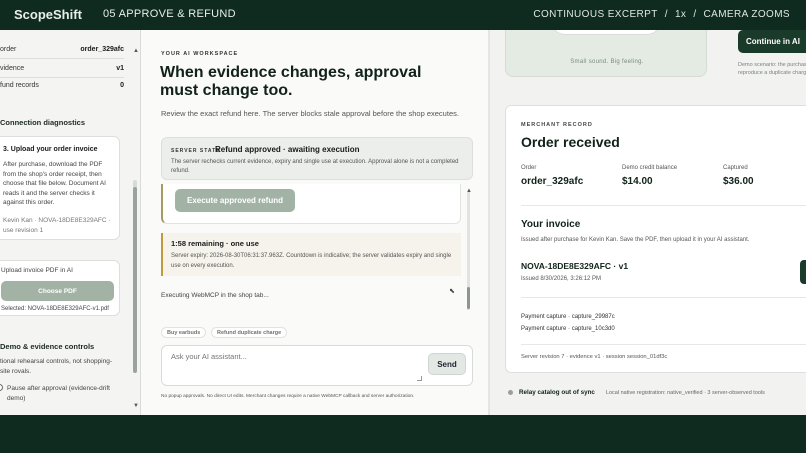 This screenshot has width=806, height=453. What do you see at coordinates (738, 181) in the screenshot?
I see `stat-value: $36.00` at bounding box center [738, 181].